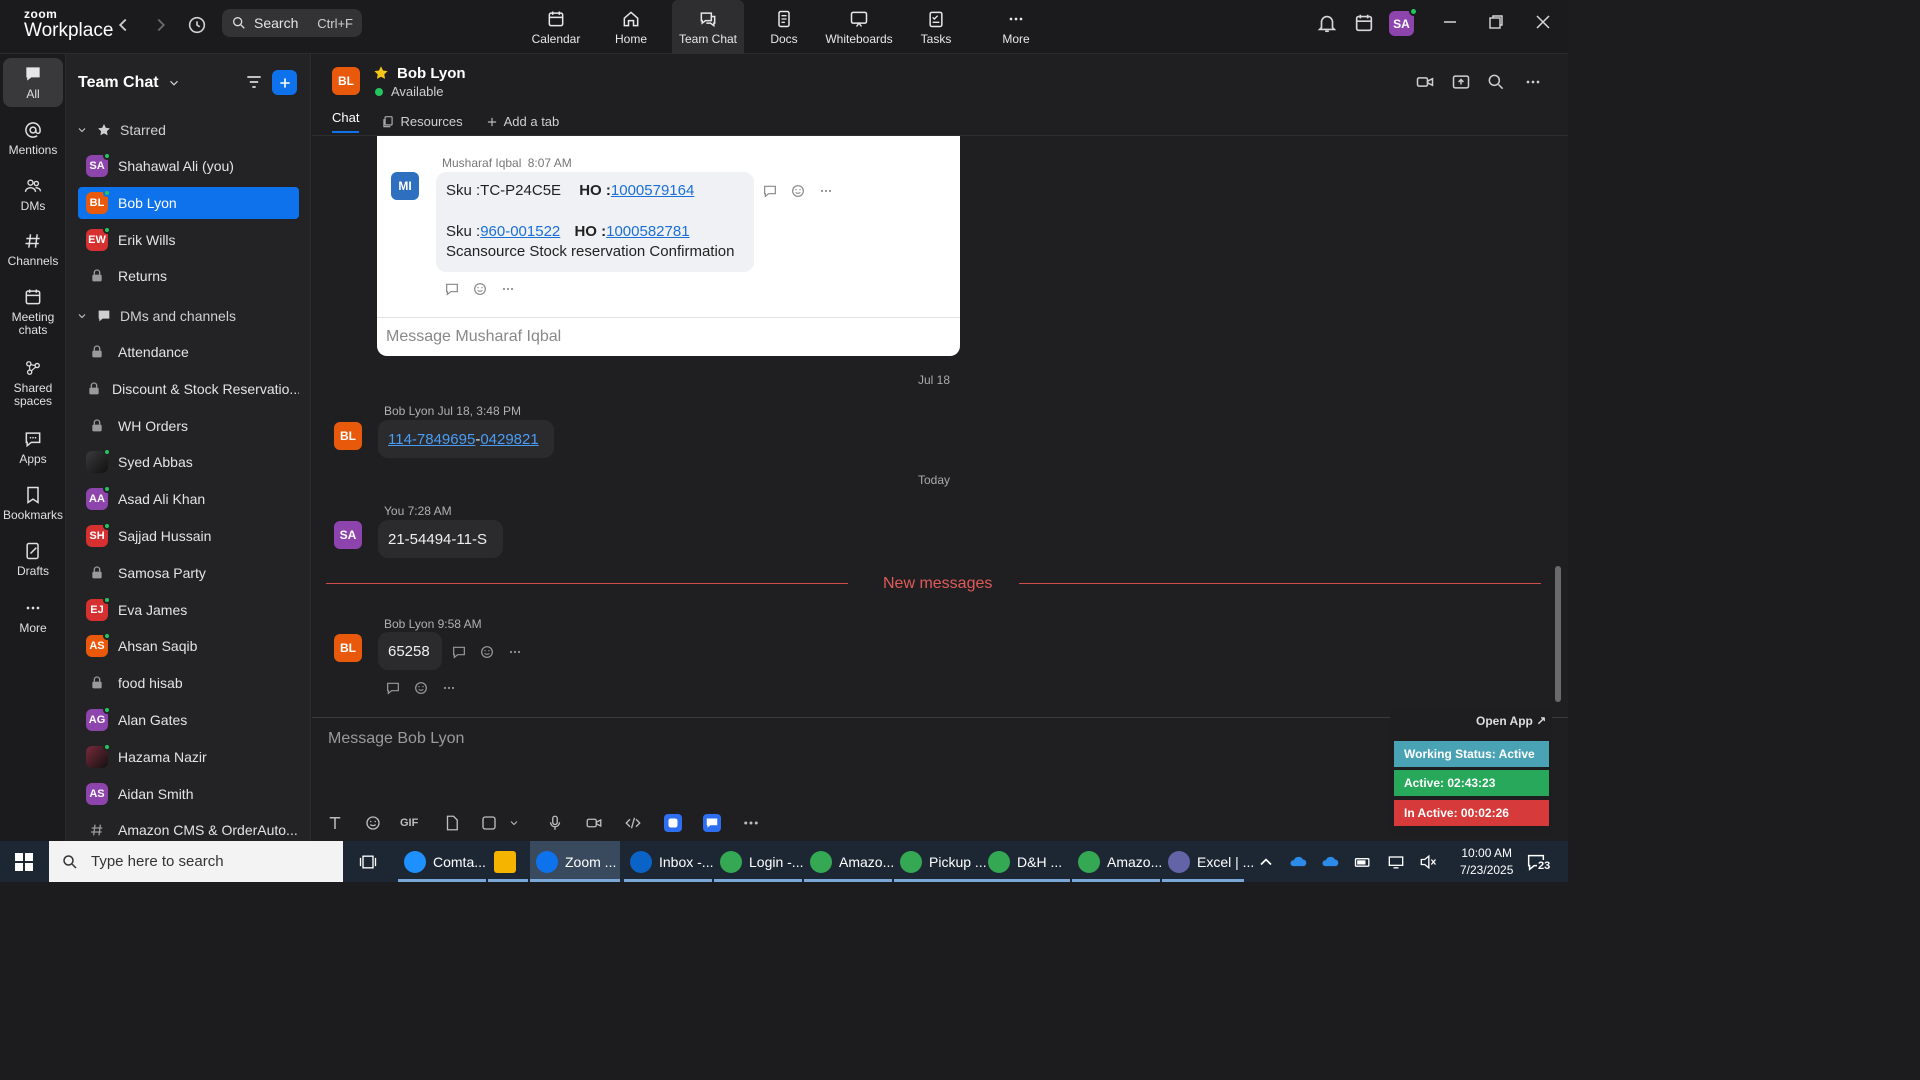 Image resolution: width=1920 pixels, height=1080 pixels. Describe the element at coordinates (188, 683) in the screenshot. I see `sidebar-item-food-hisab: food hisab` at that location.